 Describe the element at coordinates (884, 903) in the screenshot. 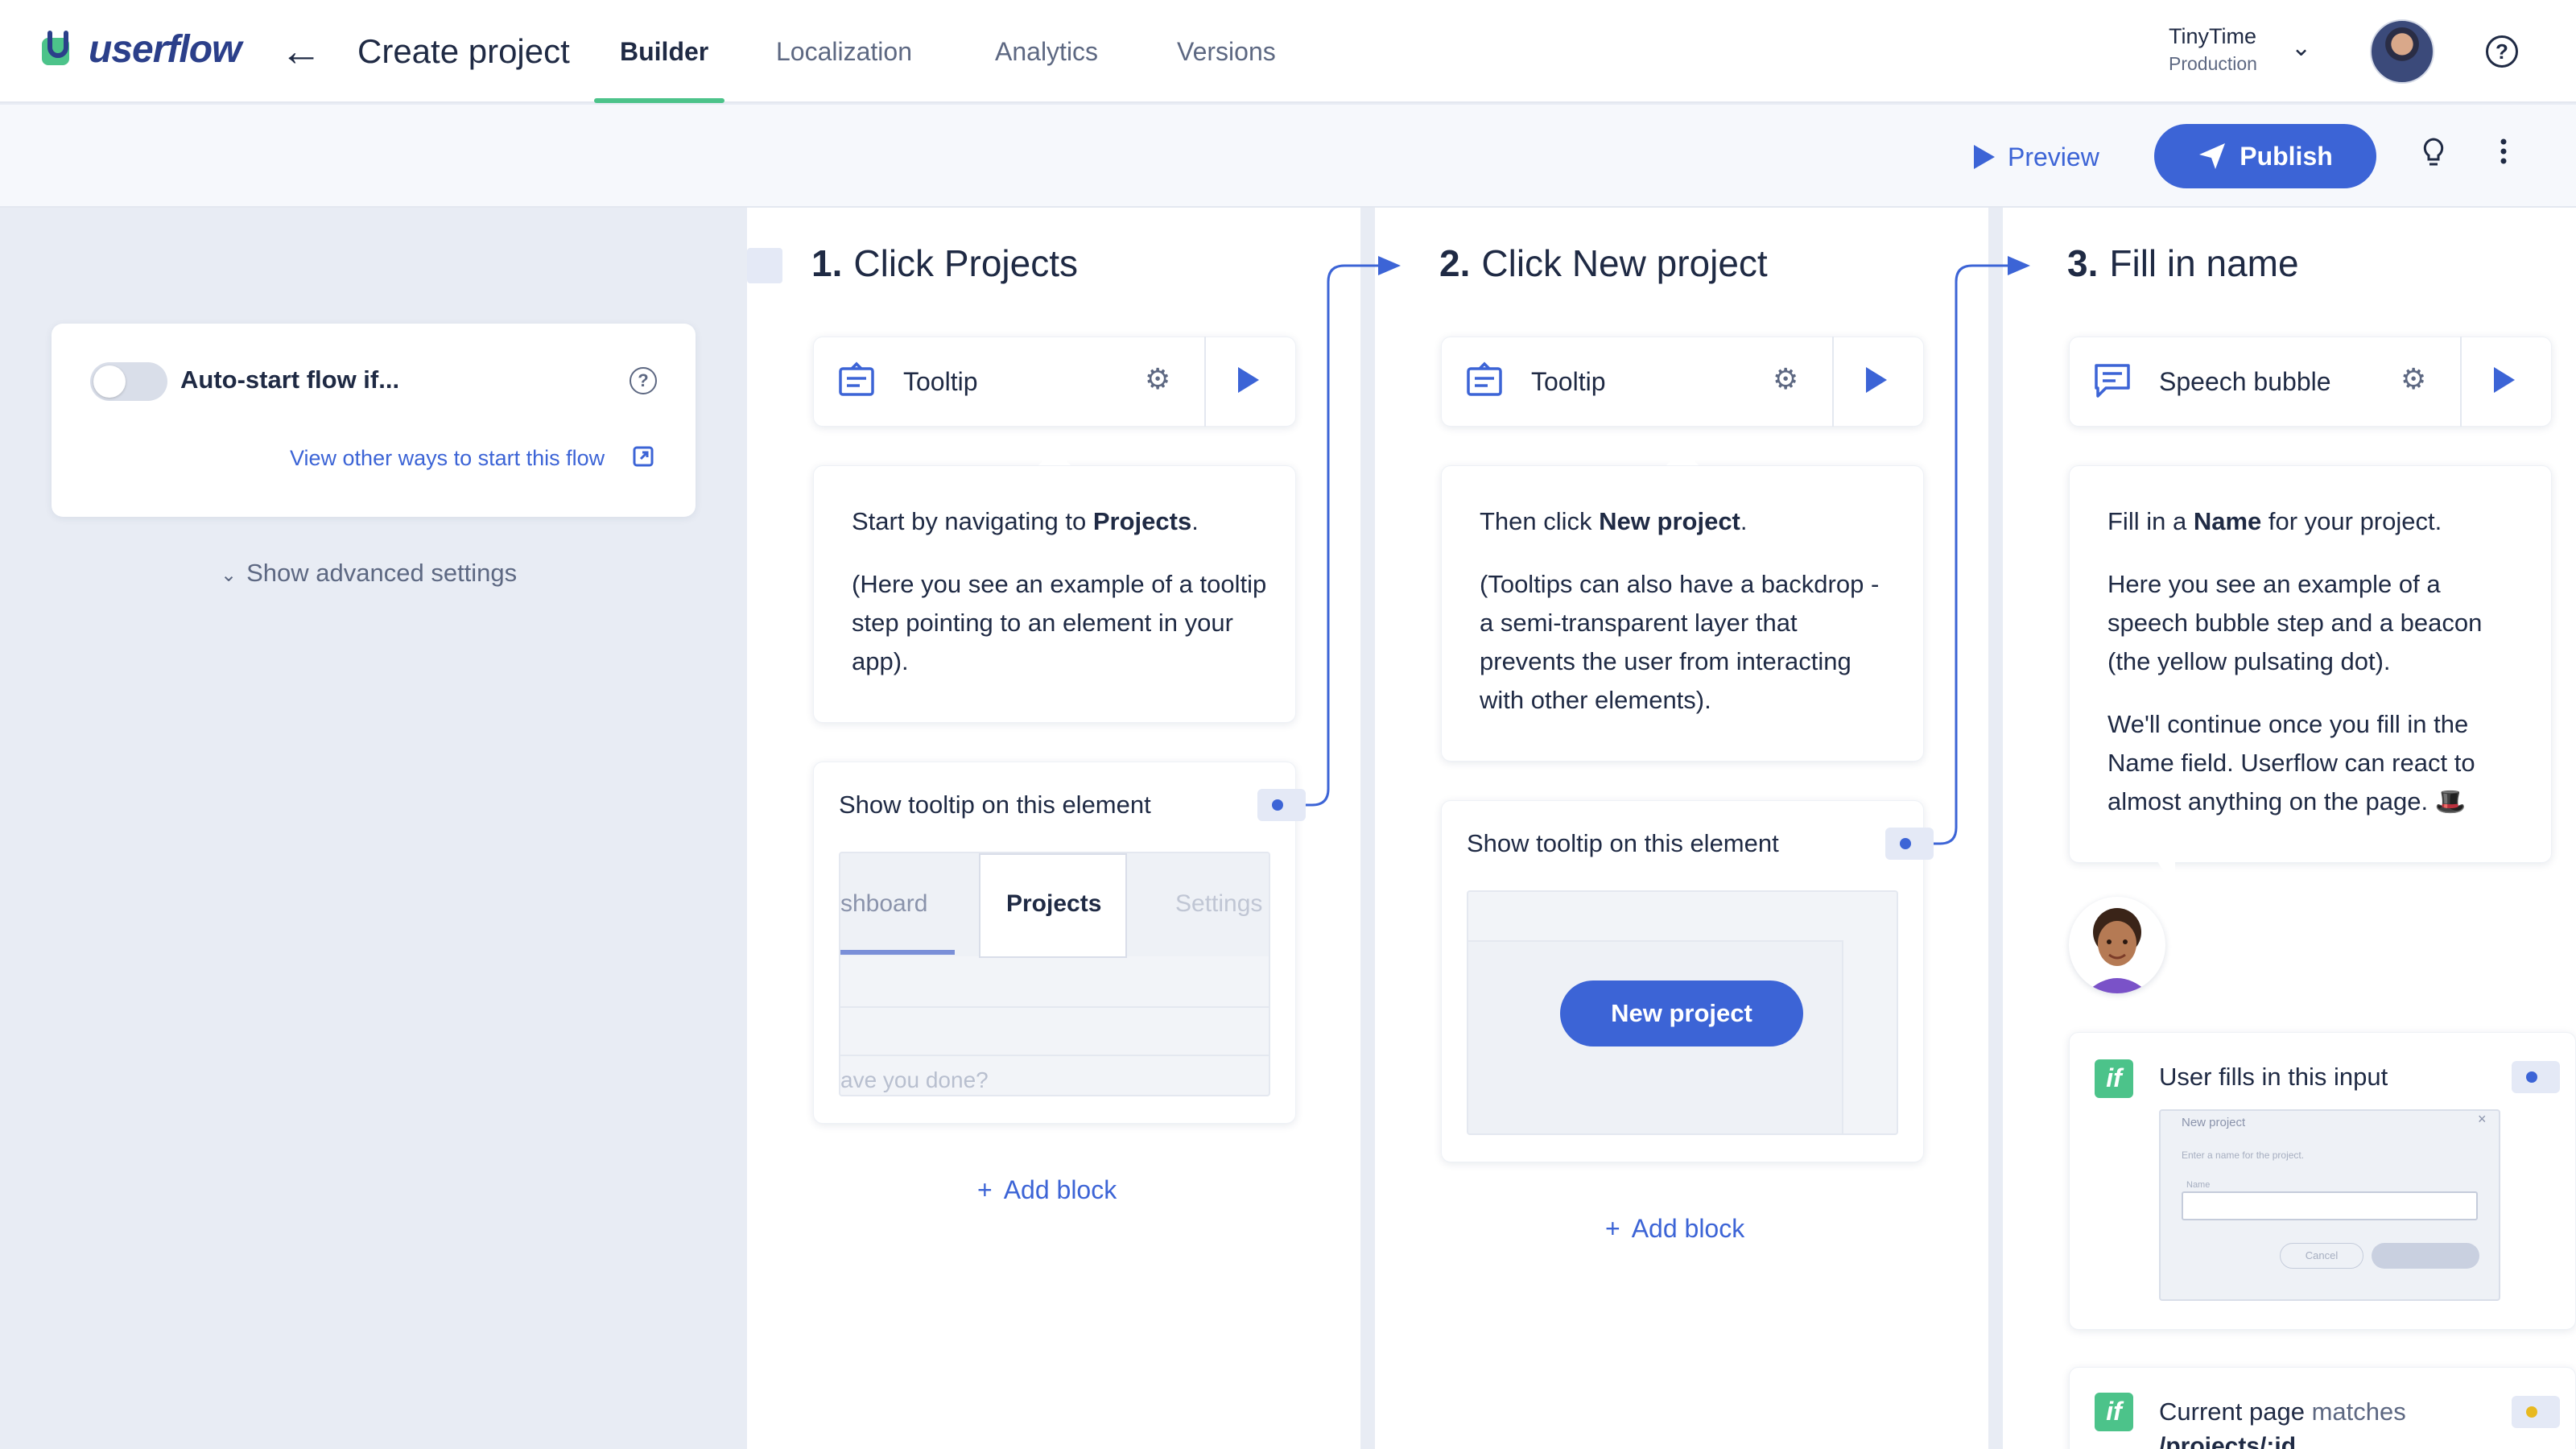

I see `preview-tab: shboard` at that location.